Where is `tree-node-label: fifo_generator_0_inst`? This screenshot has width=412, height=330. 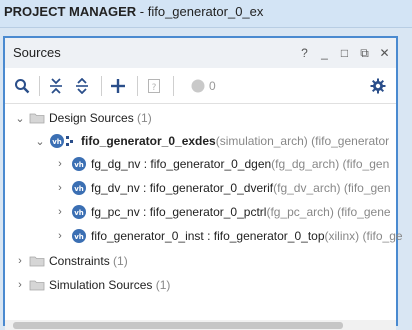 tree-node-label: fifo_generator_0_inst is located at coordinates (247, 236).